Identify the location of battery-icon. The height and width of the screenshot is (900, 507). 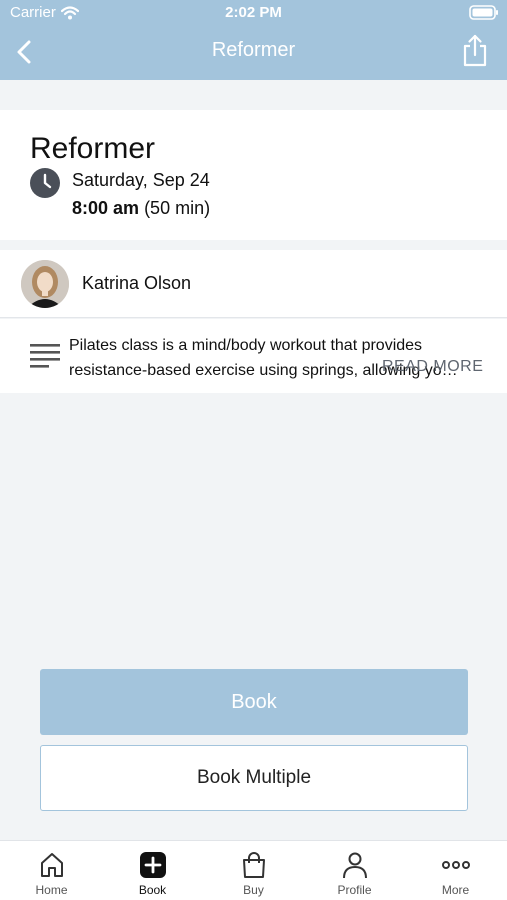
(484, 14).